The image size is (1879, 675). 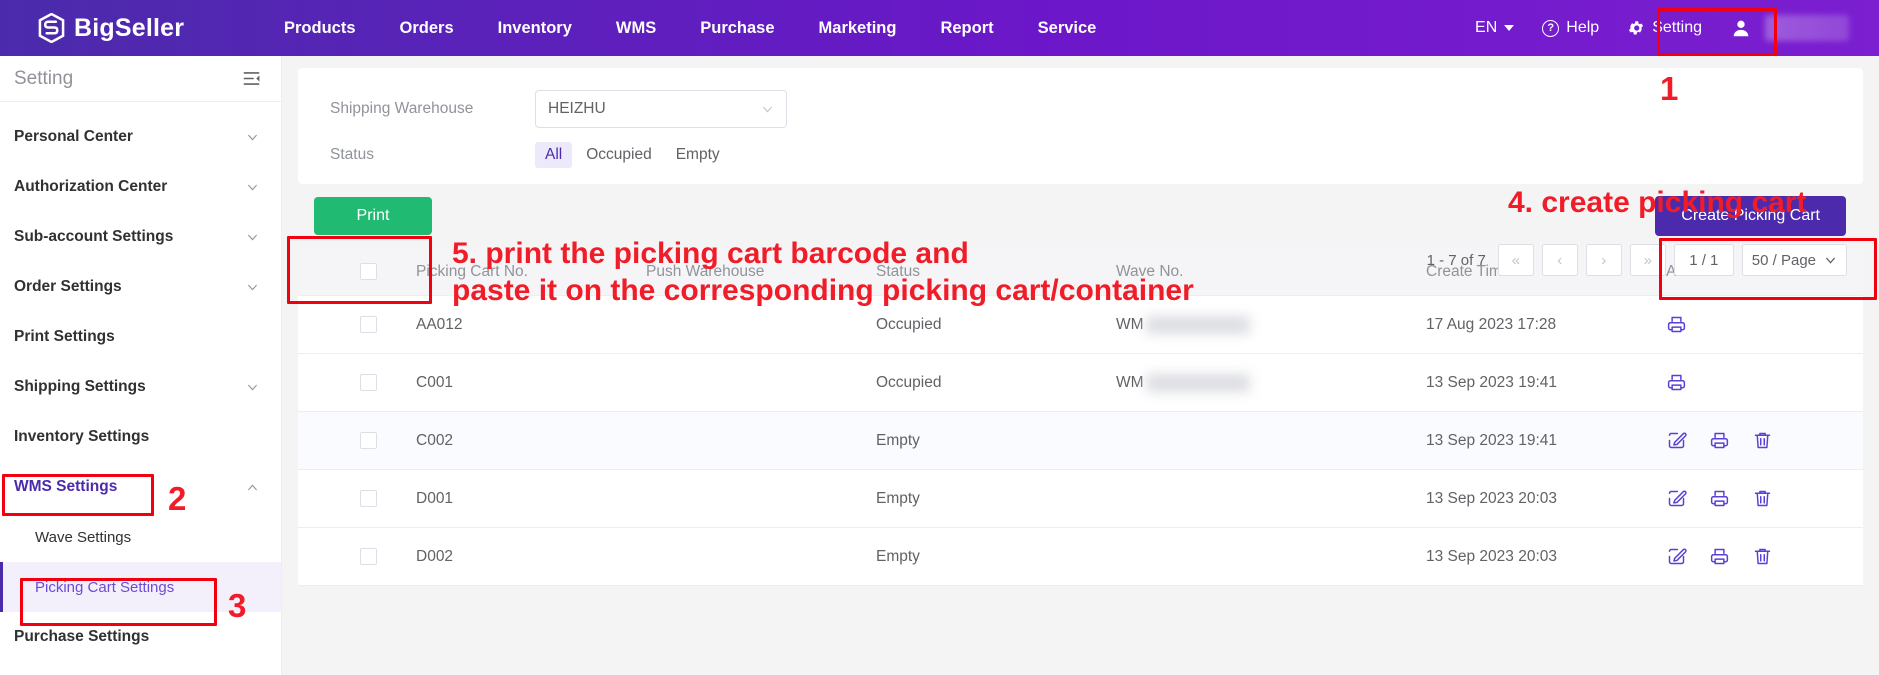 I want to click on sidebar-item-wms-settings: WMS Settings, so click(x=140, y=487).